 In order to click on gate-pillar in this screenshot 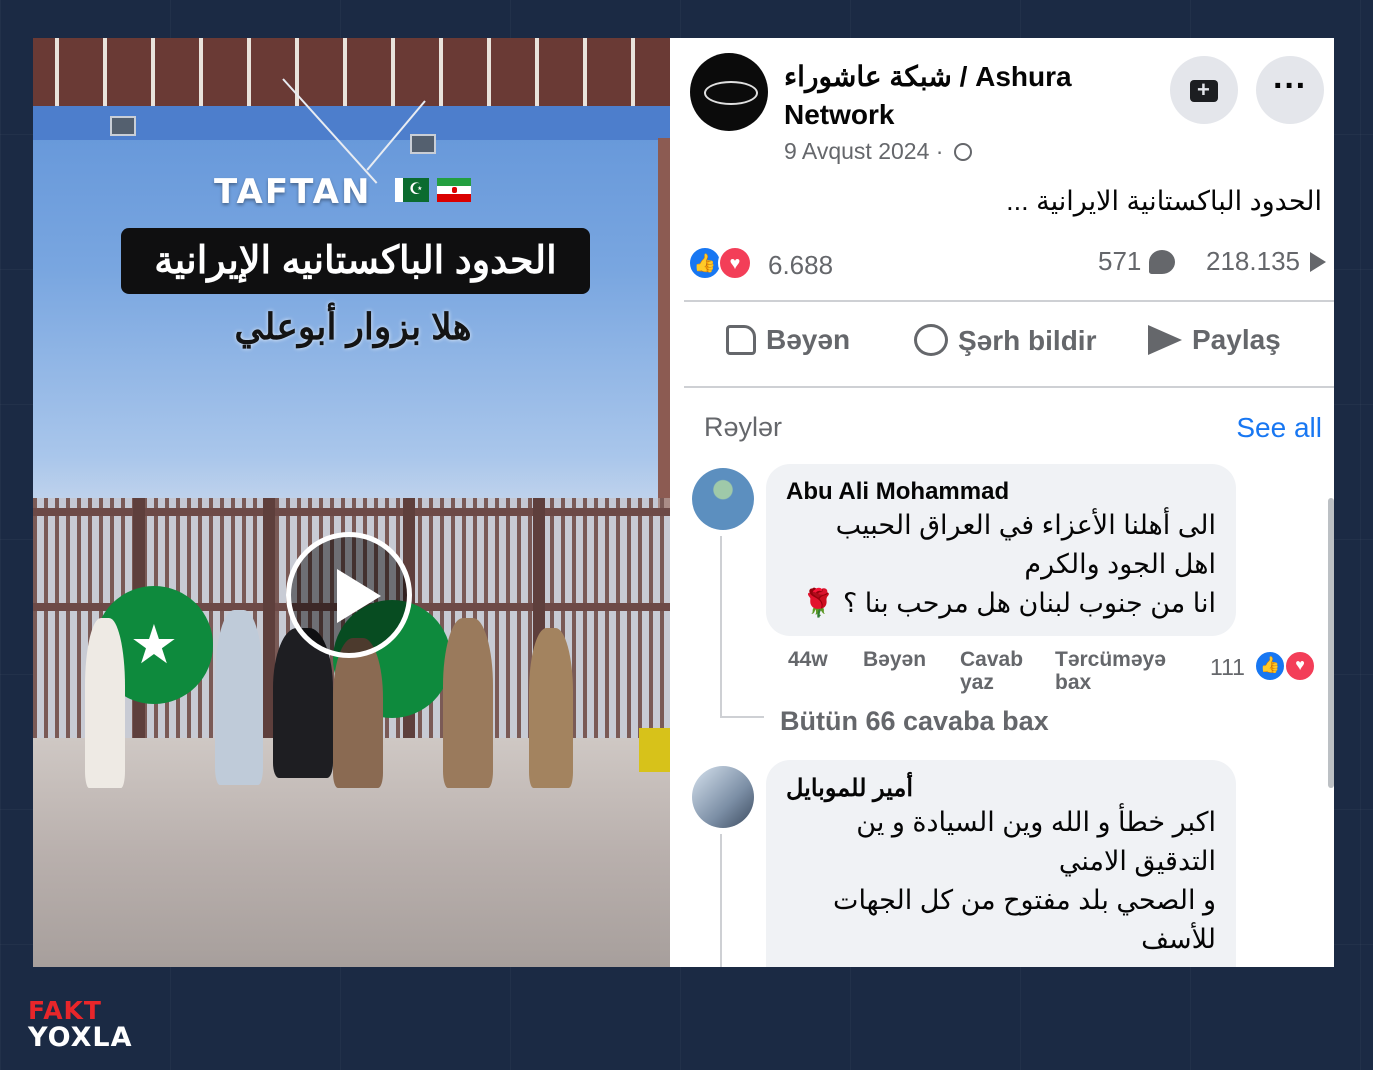, I will do `click(664, 323)`.